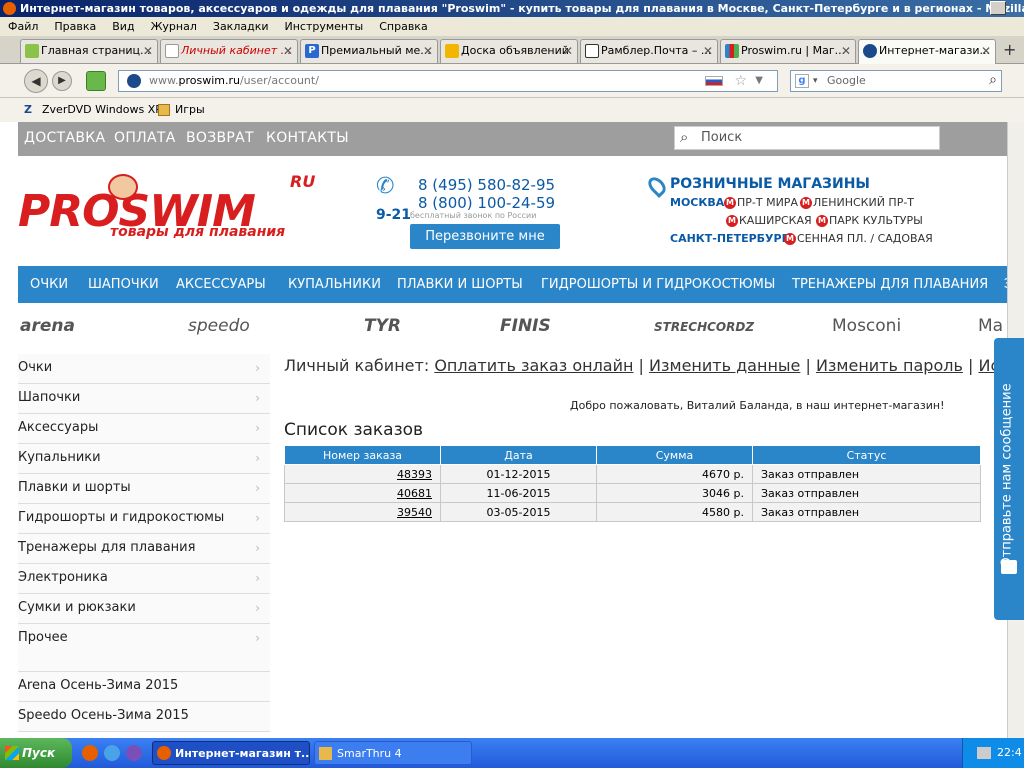  I want to click on tab-main-page: Главная страниц... ✕, so click(89, 51).